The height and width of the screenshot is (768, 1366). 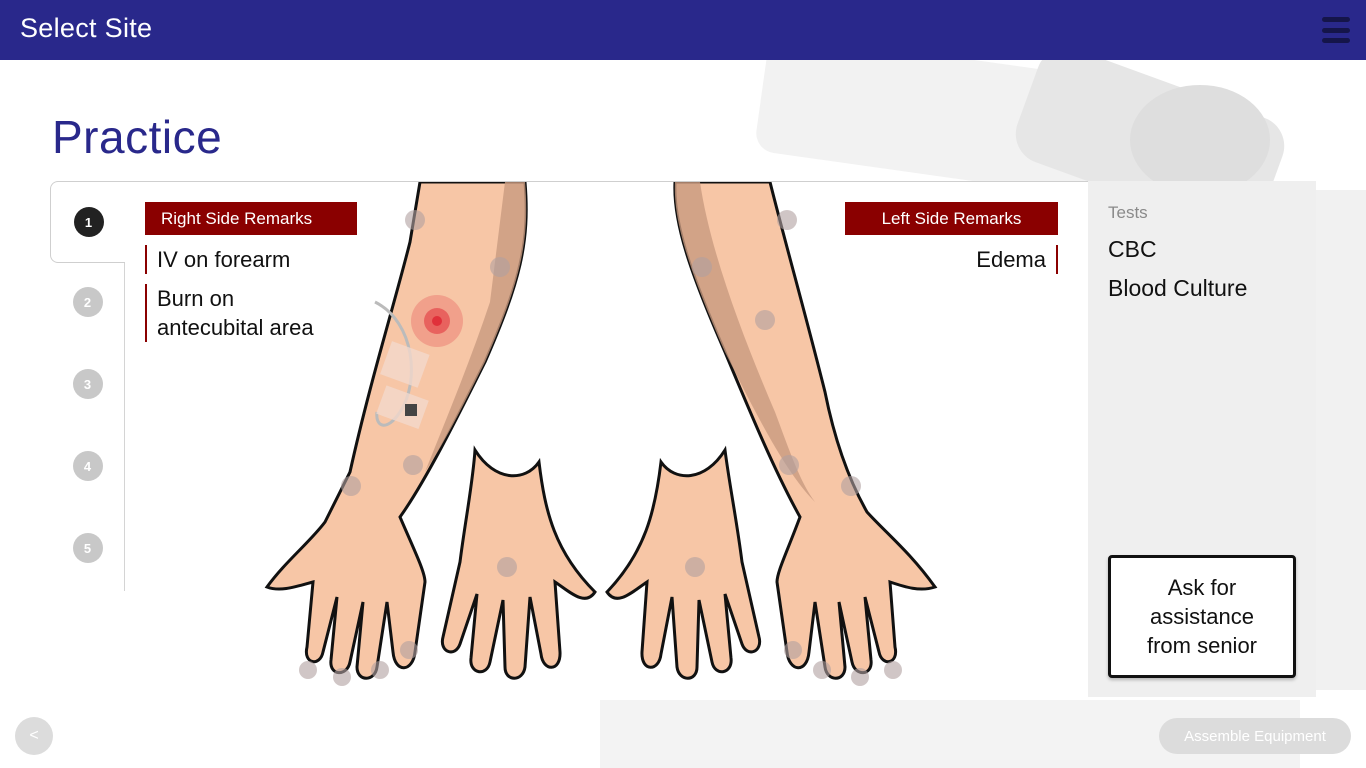 I want to click on step-tab-3: 3, so click(x=87, y=384).